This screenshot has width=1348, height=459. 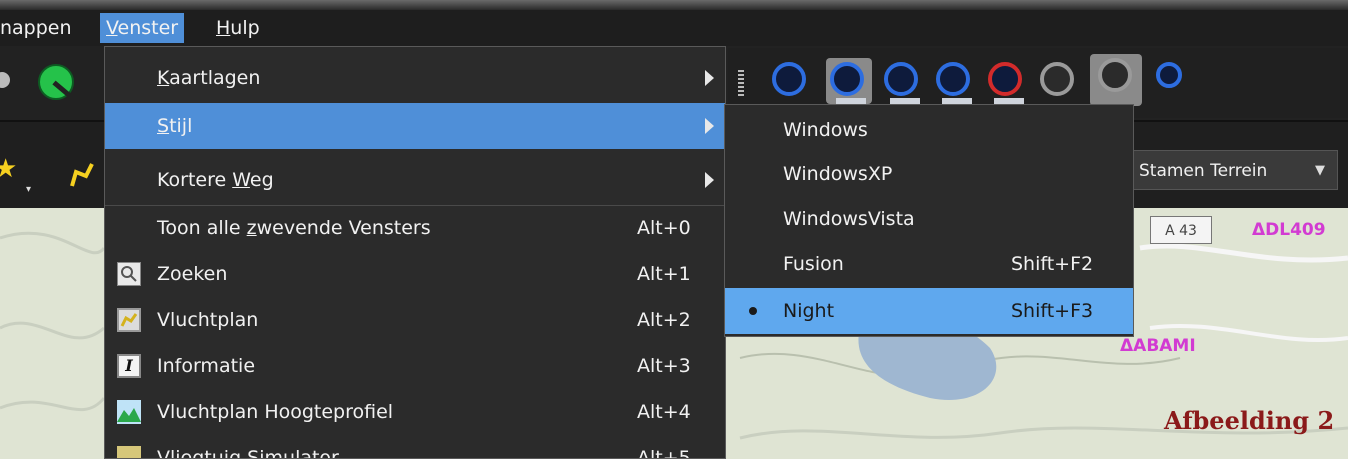 What do you see at coordinates (415, 447) in the screenshot?
I see `menu-item-simulator: Vliegtuig Simulator Alt+5` at bounding box center [415, 447].